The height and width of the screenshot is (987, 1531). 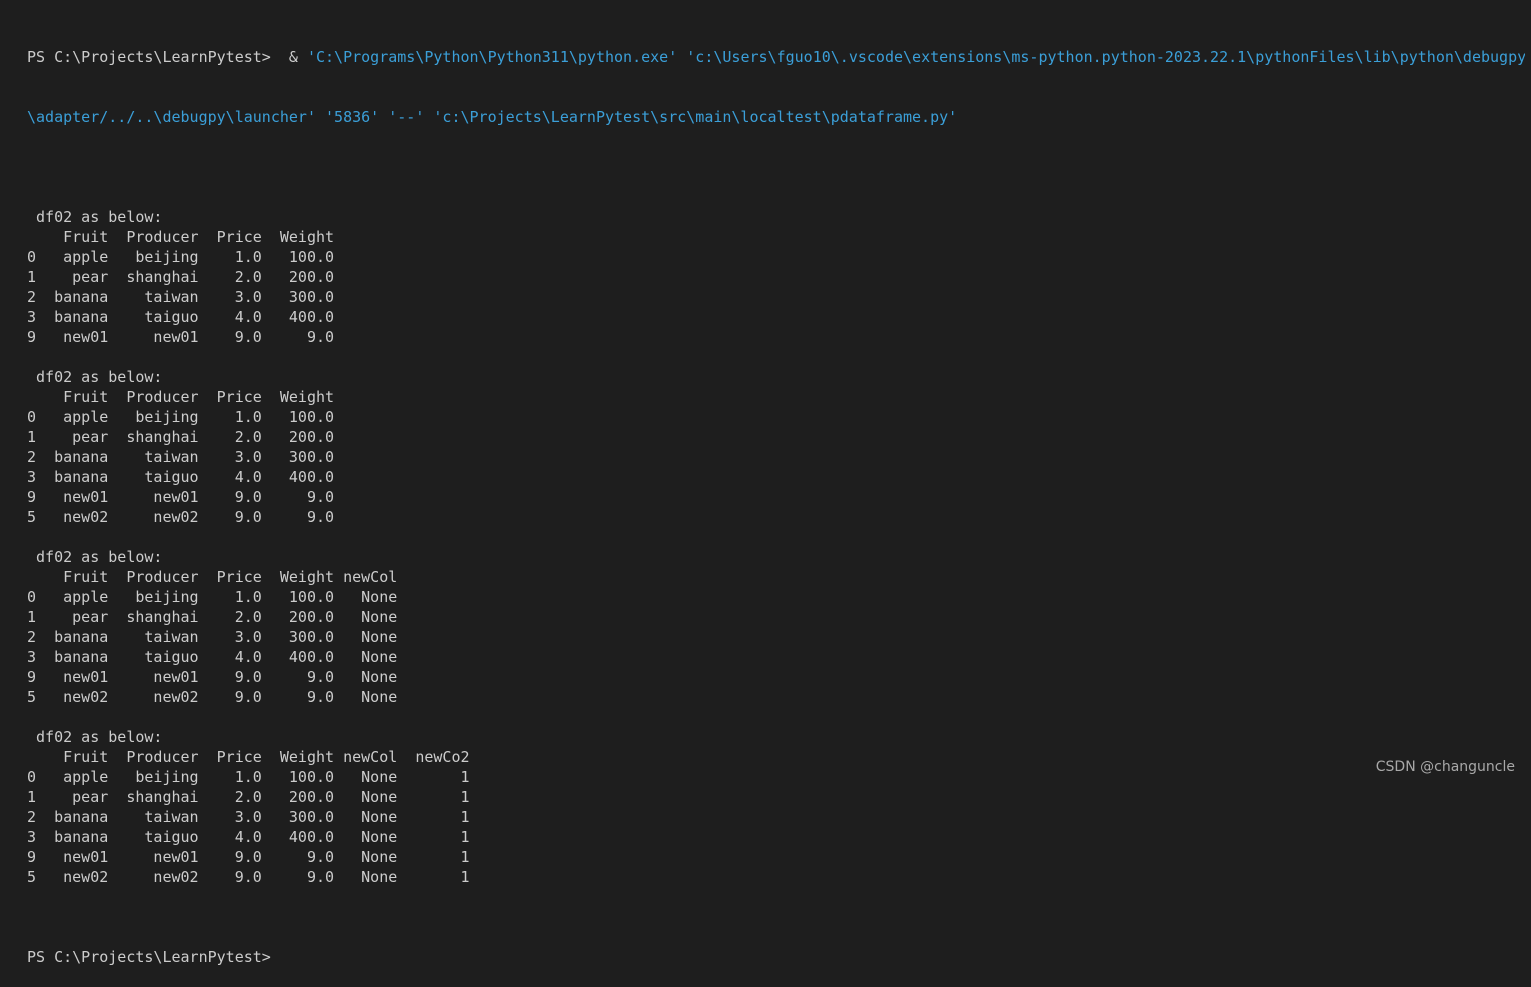 What do you see at coordinates (293, 57) in the screenshot?
I see `call-operator: &` at bounding box center [293, 57].